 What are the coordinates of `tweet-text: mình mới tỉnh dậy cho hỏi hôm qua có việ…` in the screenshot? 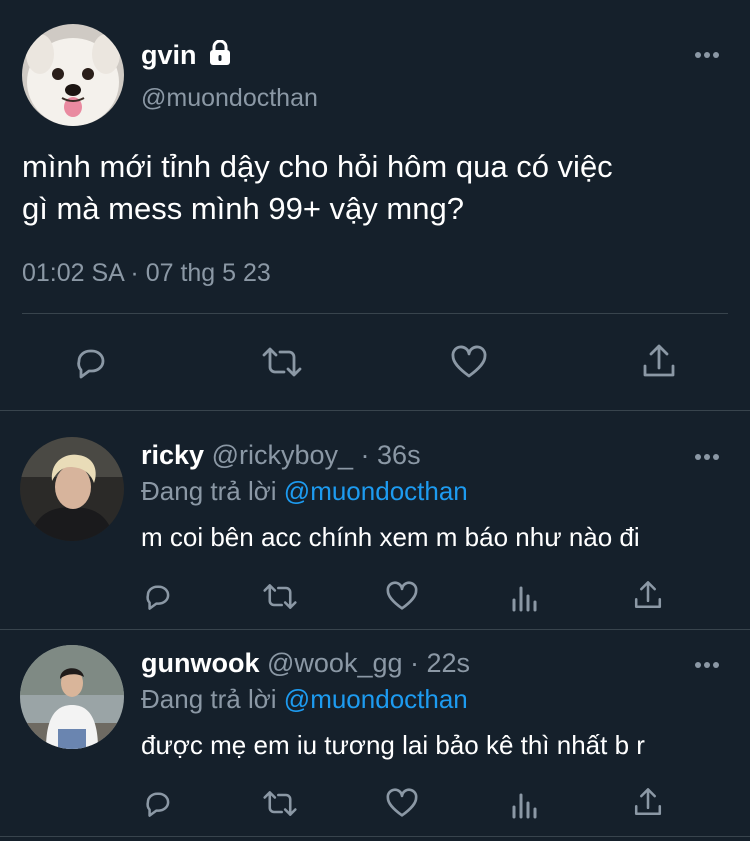 It's located at (382, 188).